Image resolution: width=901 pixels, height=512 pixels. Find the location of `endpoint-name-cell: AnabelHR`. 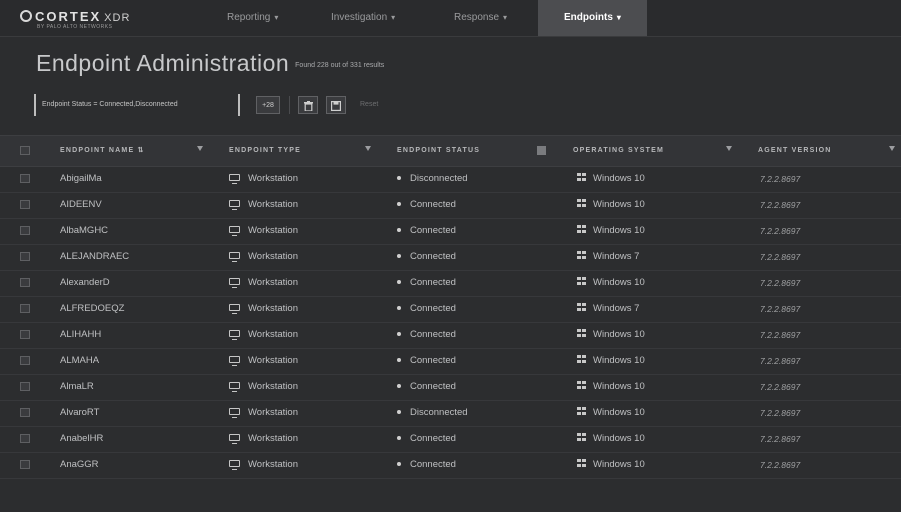

endpoint-name-cell: AnabelHR is located at coordinates (82, 438).